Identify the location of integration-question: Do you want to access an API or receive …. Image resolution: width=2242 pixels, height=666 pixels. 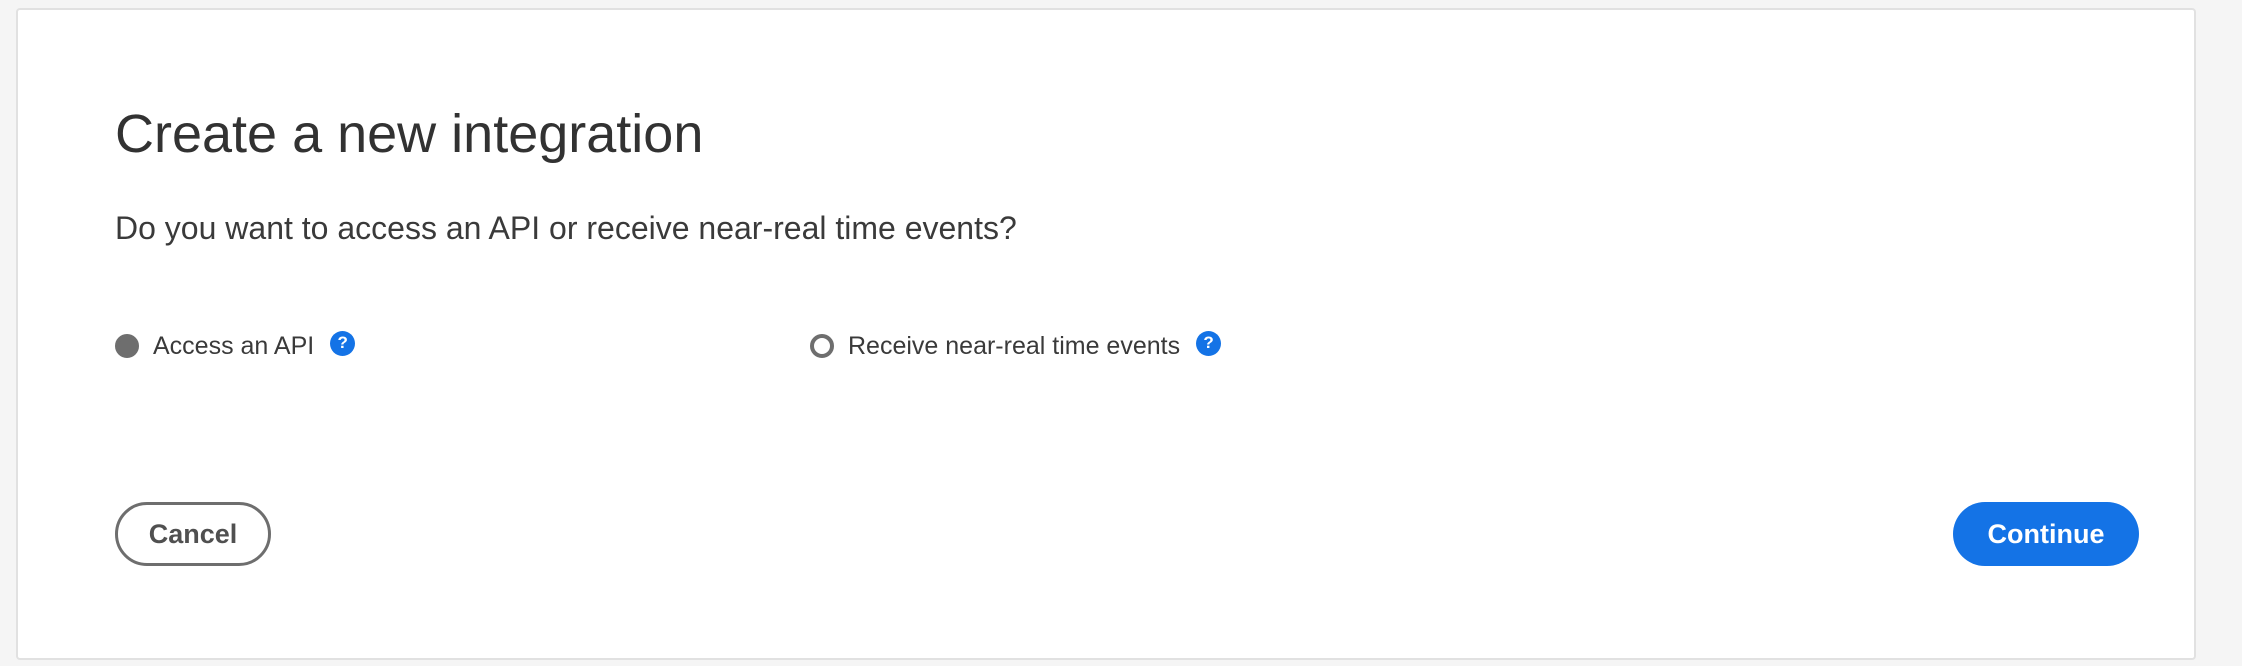
(566, 228).